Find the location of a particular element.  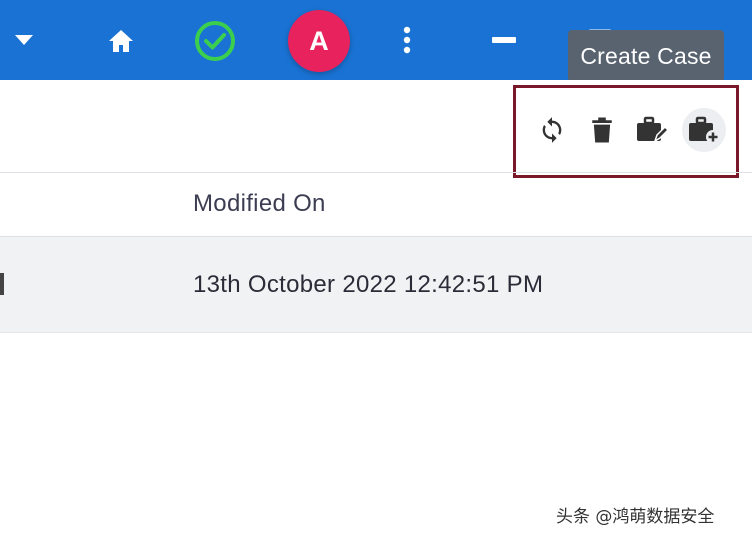

create-case-tooltip: Create Case is located at coordinates (646, 56).